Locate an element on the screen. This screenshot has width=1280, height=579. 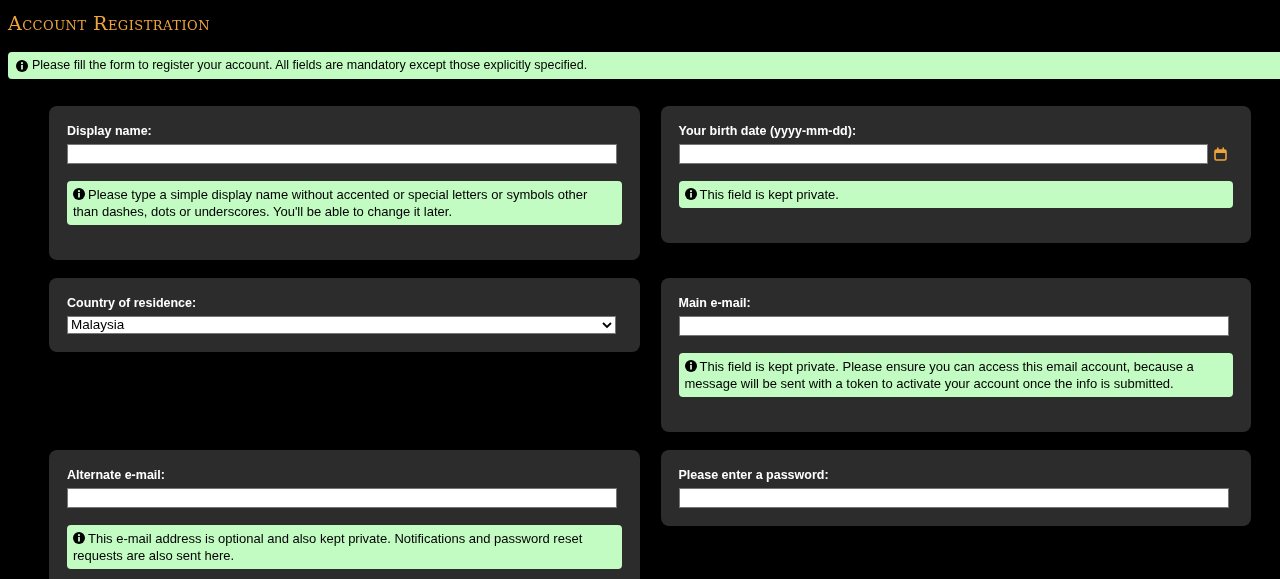
field-label: Display name: is located at coordinates (110, 131).